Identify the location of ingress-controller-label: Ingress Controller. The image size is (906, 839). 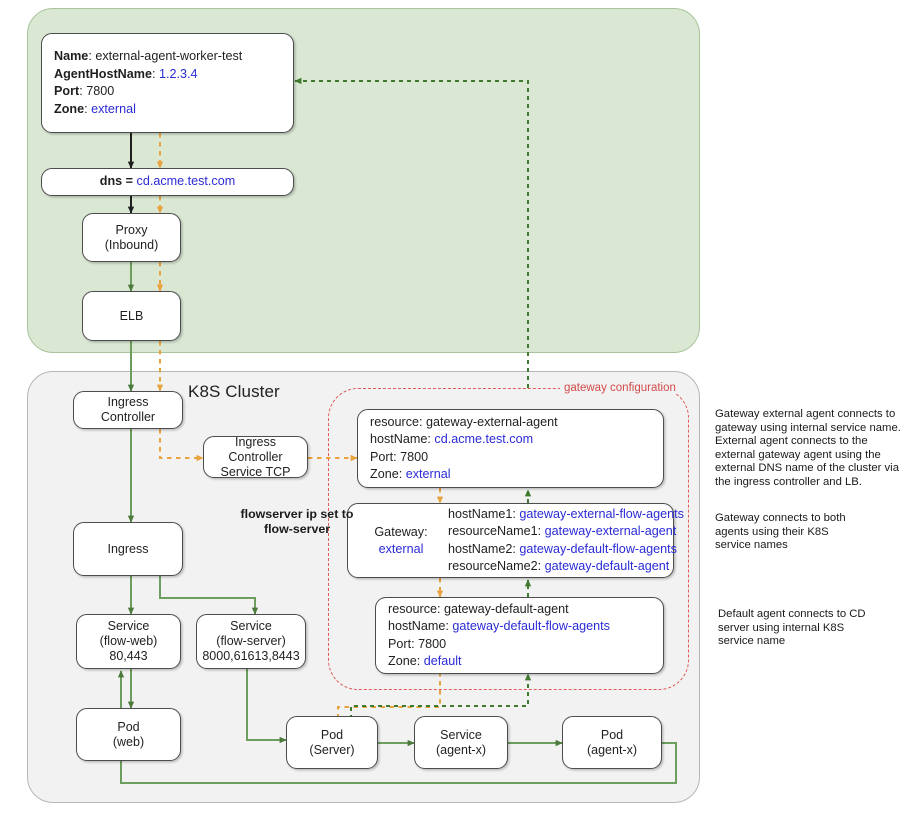
(128, 409).